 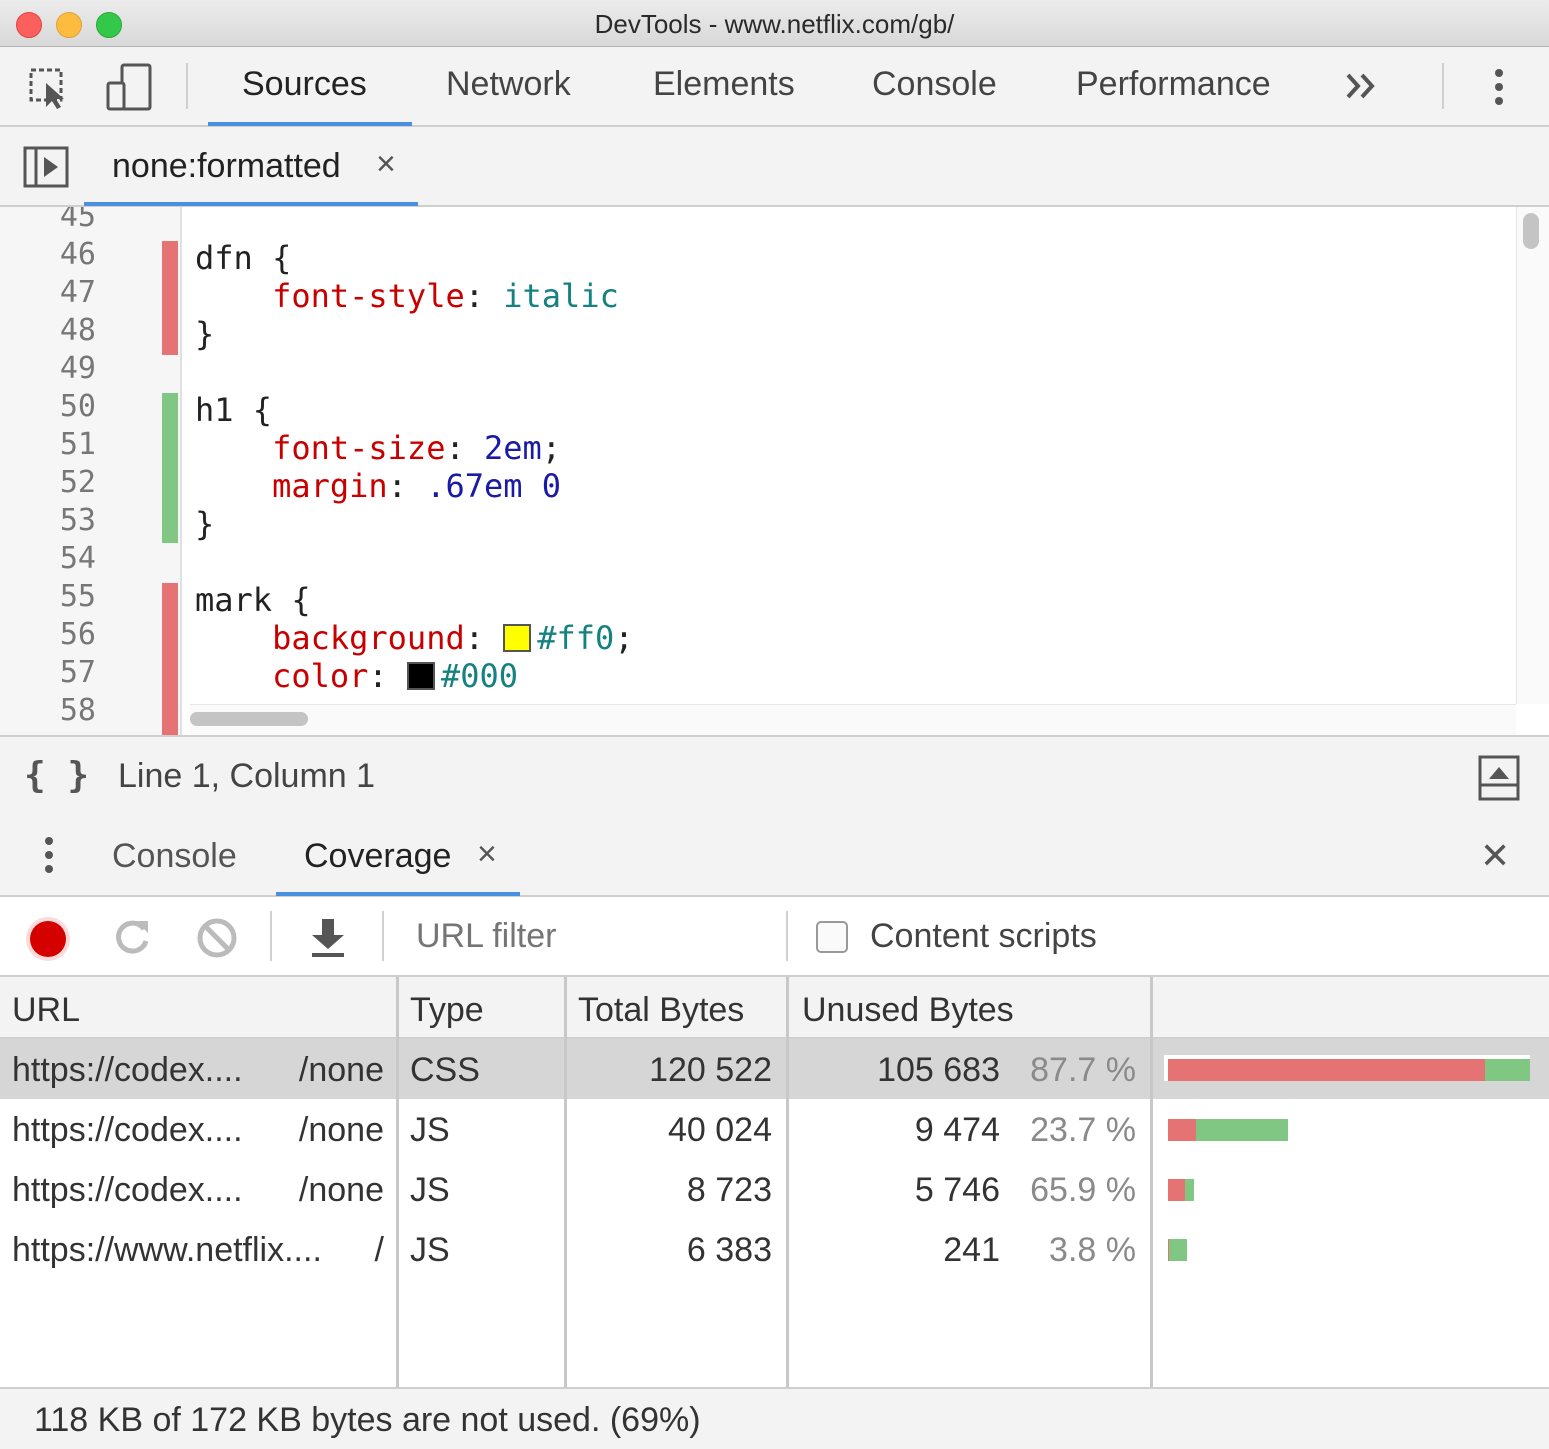 I want to click on tab-console: Console, so click(x=934, y=84).